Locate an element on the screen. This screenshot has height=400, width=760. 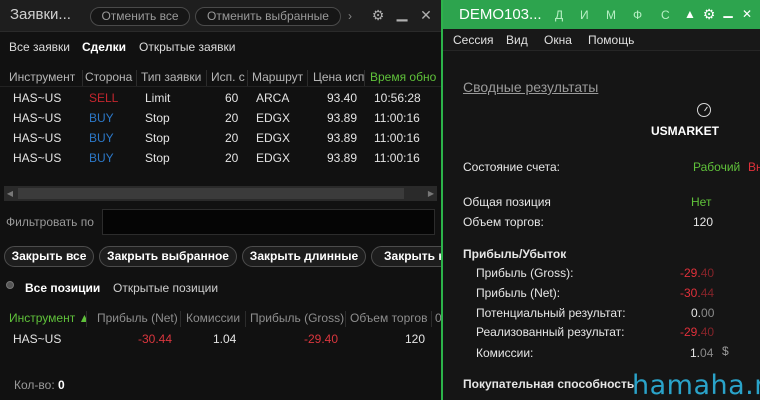
cell-time: 11:00:16 is located at coordinates (397, 138).